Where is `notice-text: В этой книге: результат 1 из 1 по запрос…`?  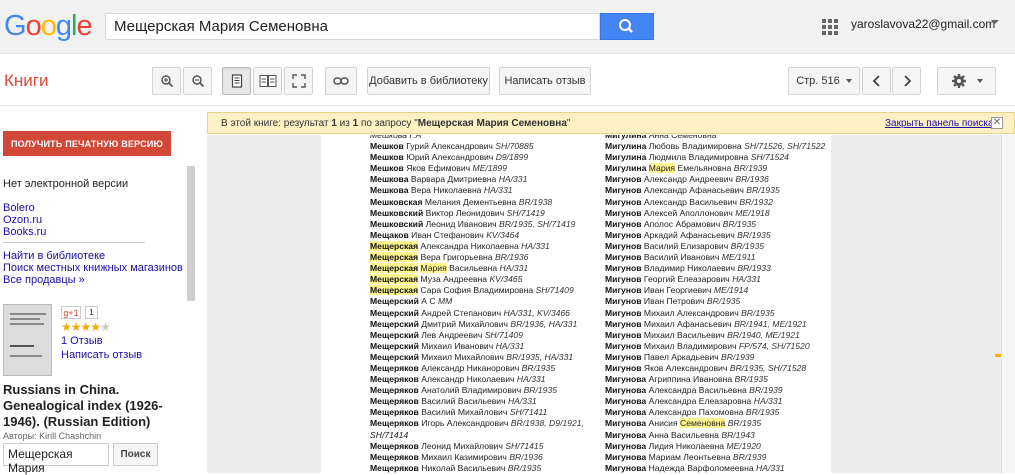
notice-text: В этой книге: результат 1 из 1 по запрос… is located at coordinates (396, 123).